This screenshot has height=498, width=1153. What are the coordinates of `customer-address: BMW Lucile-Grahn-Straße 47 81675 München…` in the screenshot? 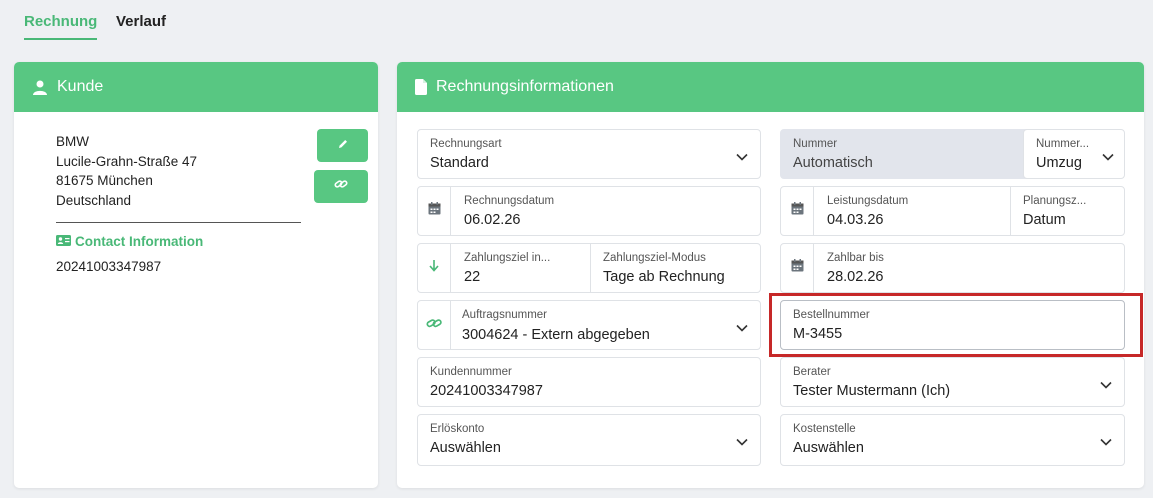 It's located at (126, 171).